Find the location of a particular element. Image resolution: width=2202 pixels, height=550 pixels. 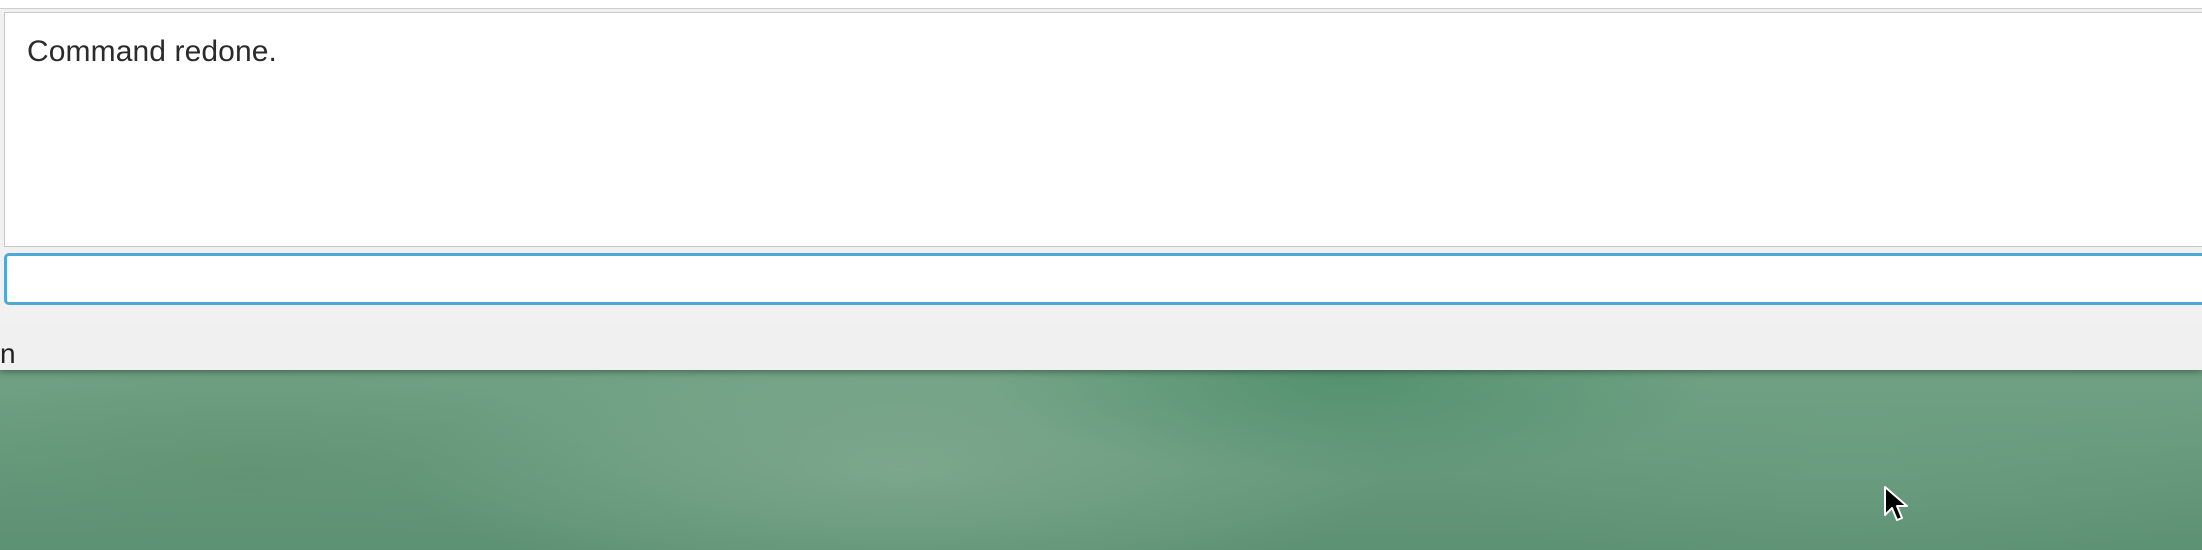

result-message: Command redone. is located at coordinates (152, 51).